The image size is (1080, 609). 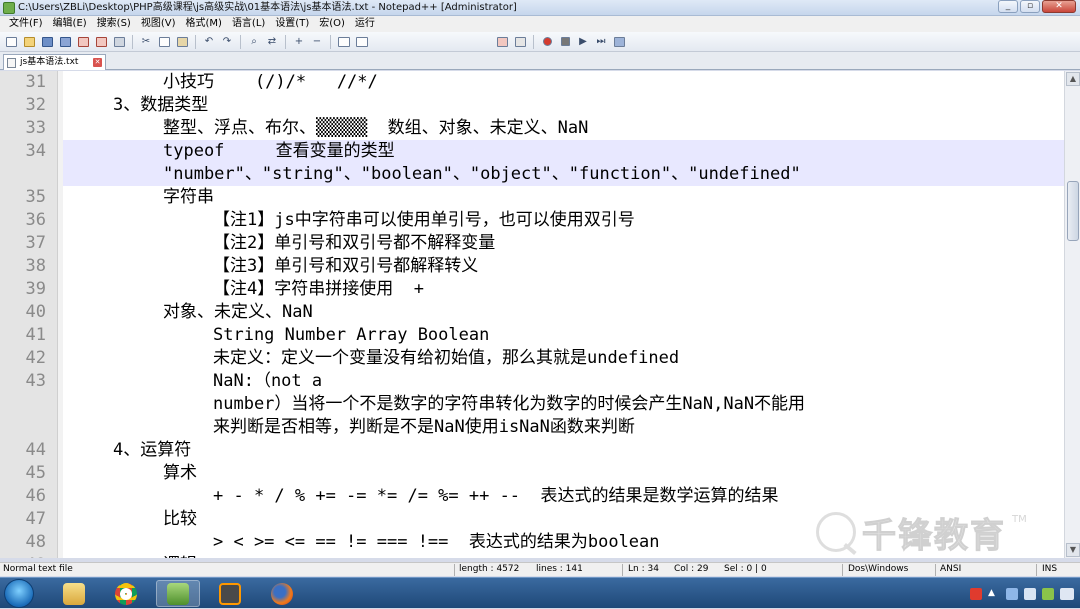 What do you see at coordinates (270, 82) in the screenshot?
I see `line-text: 小技巧 (/)/* //*/` at bounding box center [270, 82].